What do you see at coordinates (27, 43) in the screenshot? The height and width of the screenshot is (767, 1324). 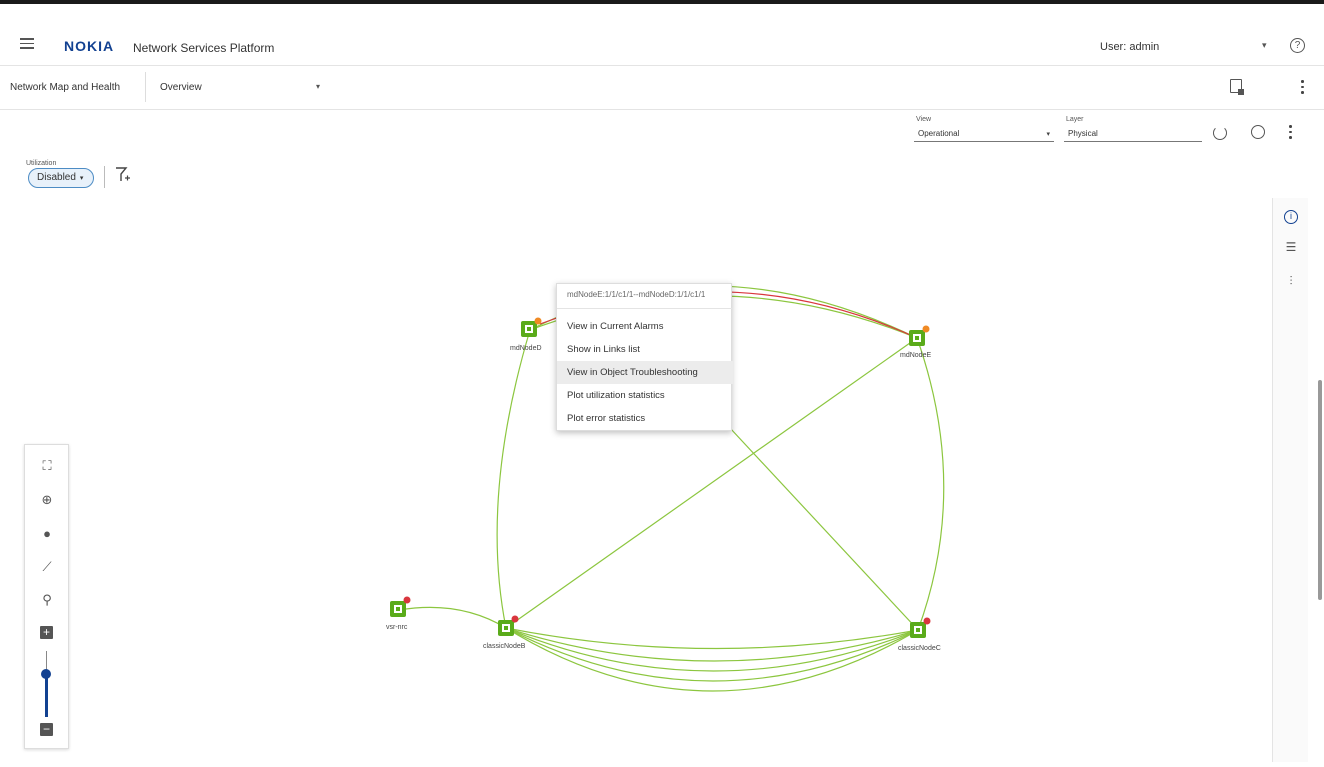 I see `hamburger-icon` at bounding box center [27, 43].